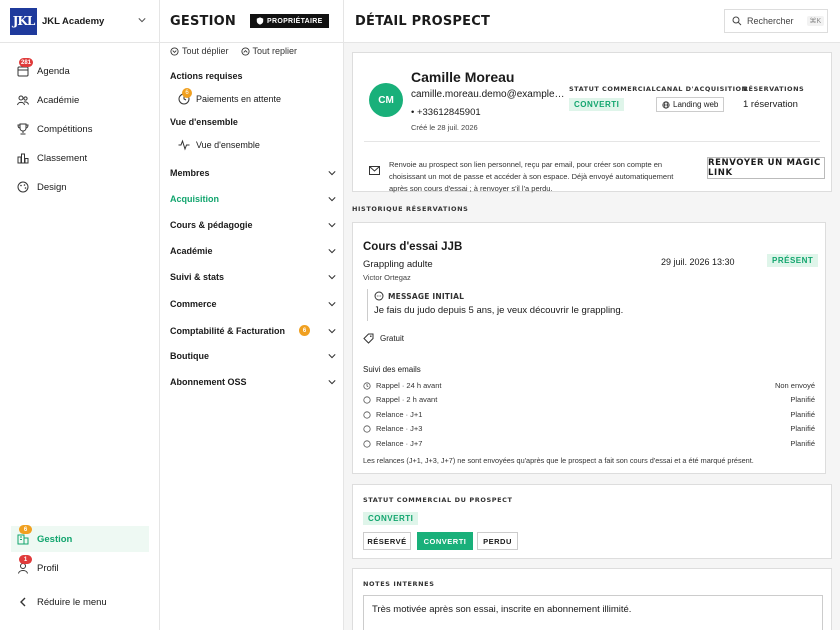 The width and height of the screenshot is (840, 630). I want to click on status-reserve-button: RÉSERVÉ, so click(387, 541).